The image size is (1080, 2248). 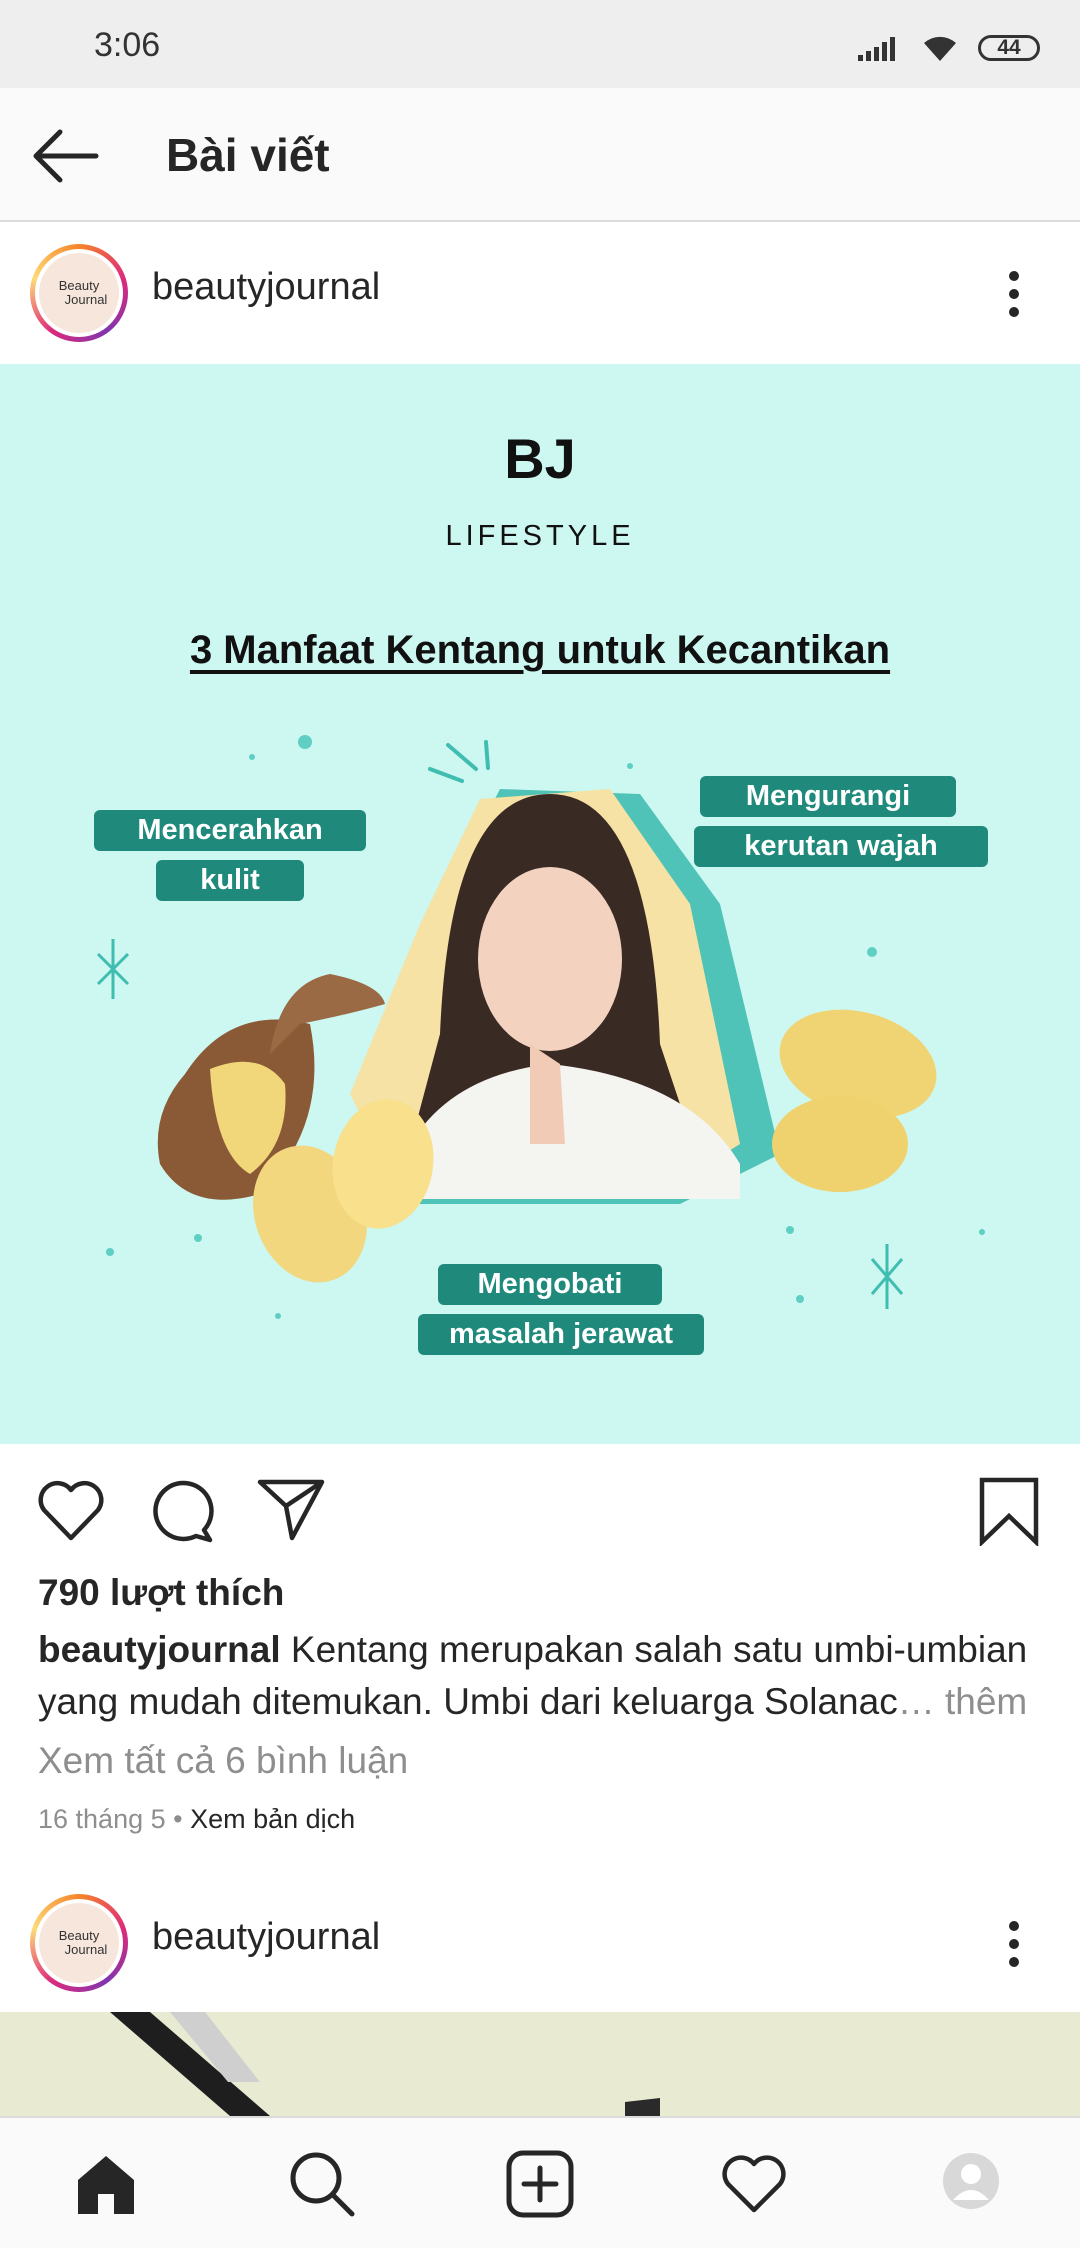 I want to click on caption-more-link: … thêm, so click(x=963, y=1701).